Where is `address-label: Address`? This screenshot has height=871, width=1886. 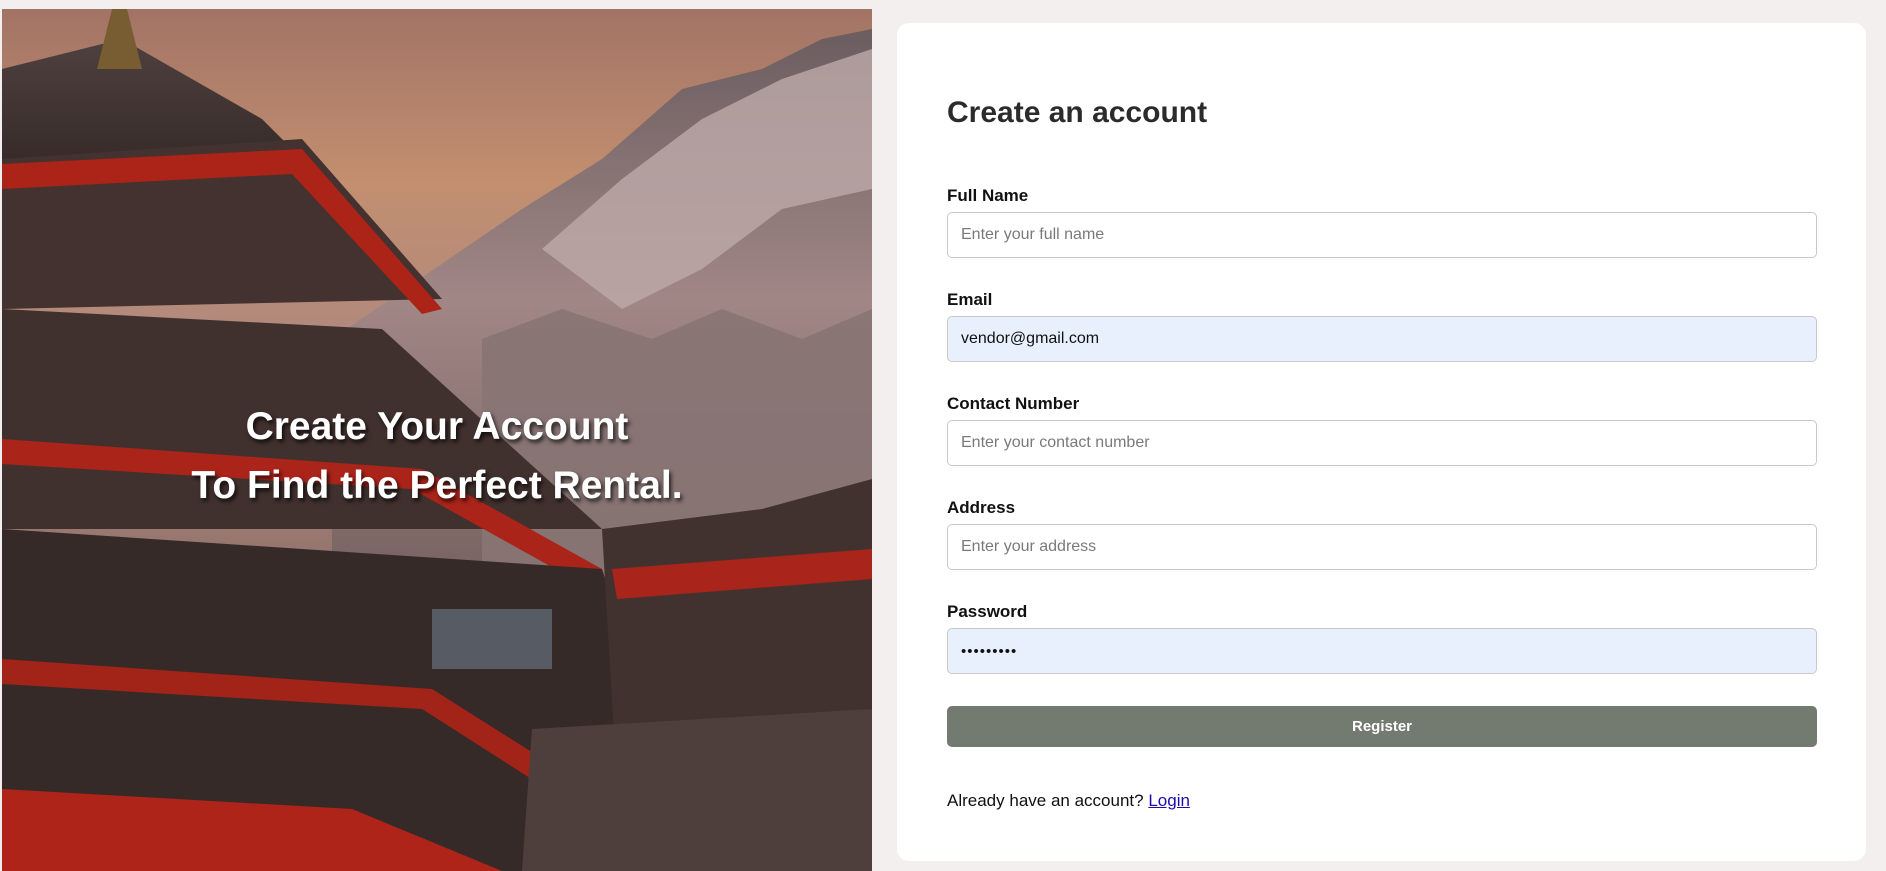 address-label: Address is located at coordinates (981, 507).